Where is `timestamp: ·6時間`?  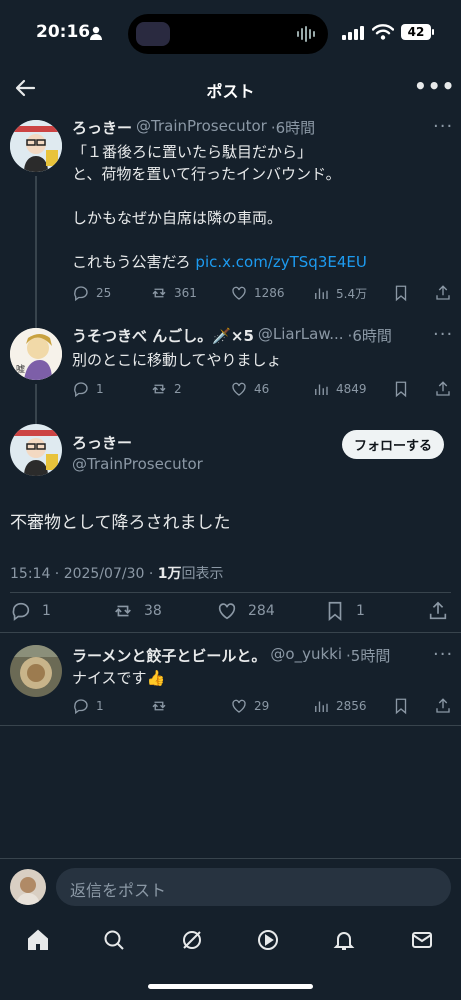
timestamp: ·6時間 is located at coordinates (369, 336).